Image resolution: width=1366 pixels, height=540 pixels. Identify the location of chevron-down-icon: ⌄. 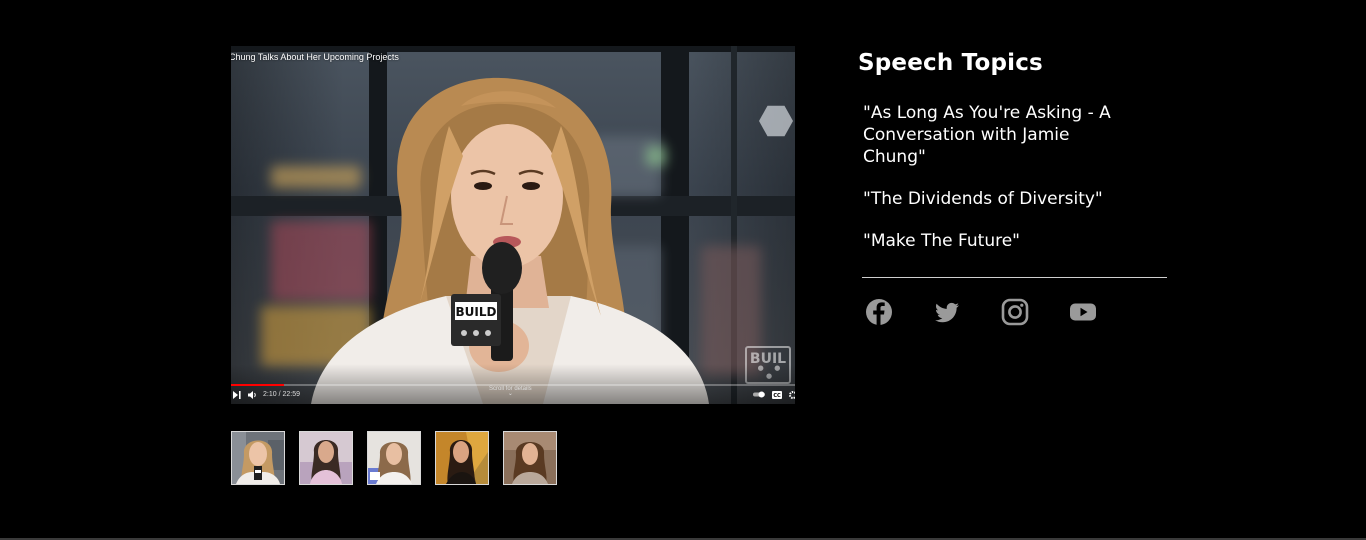
(510, 394).